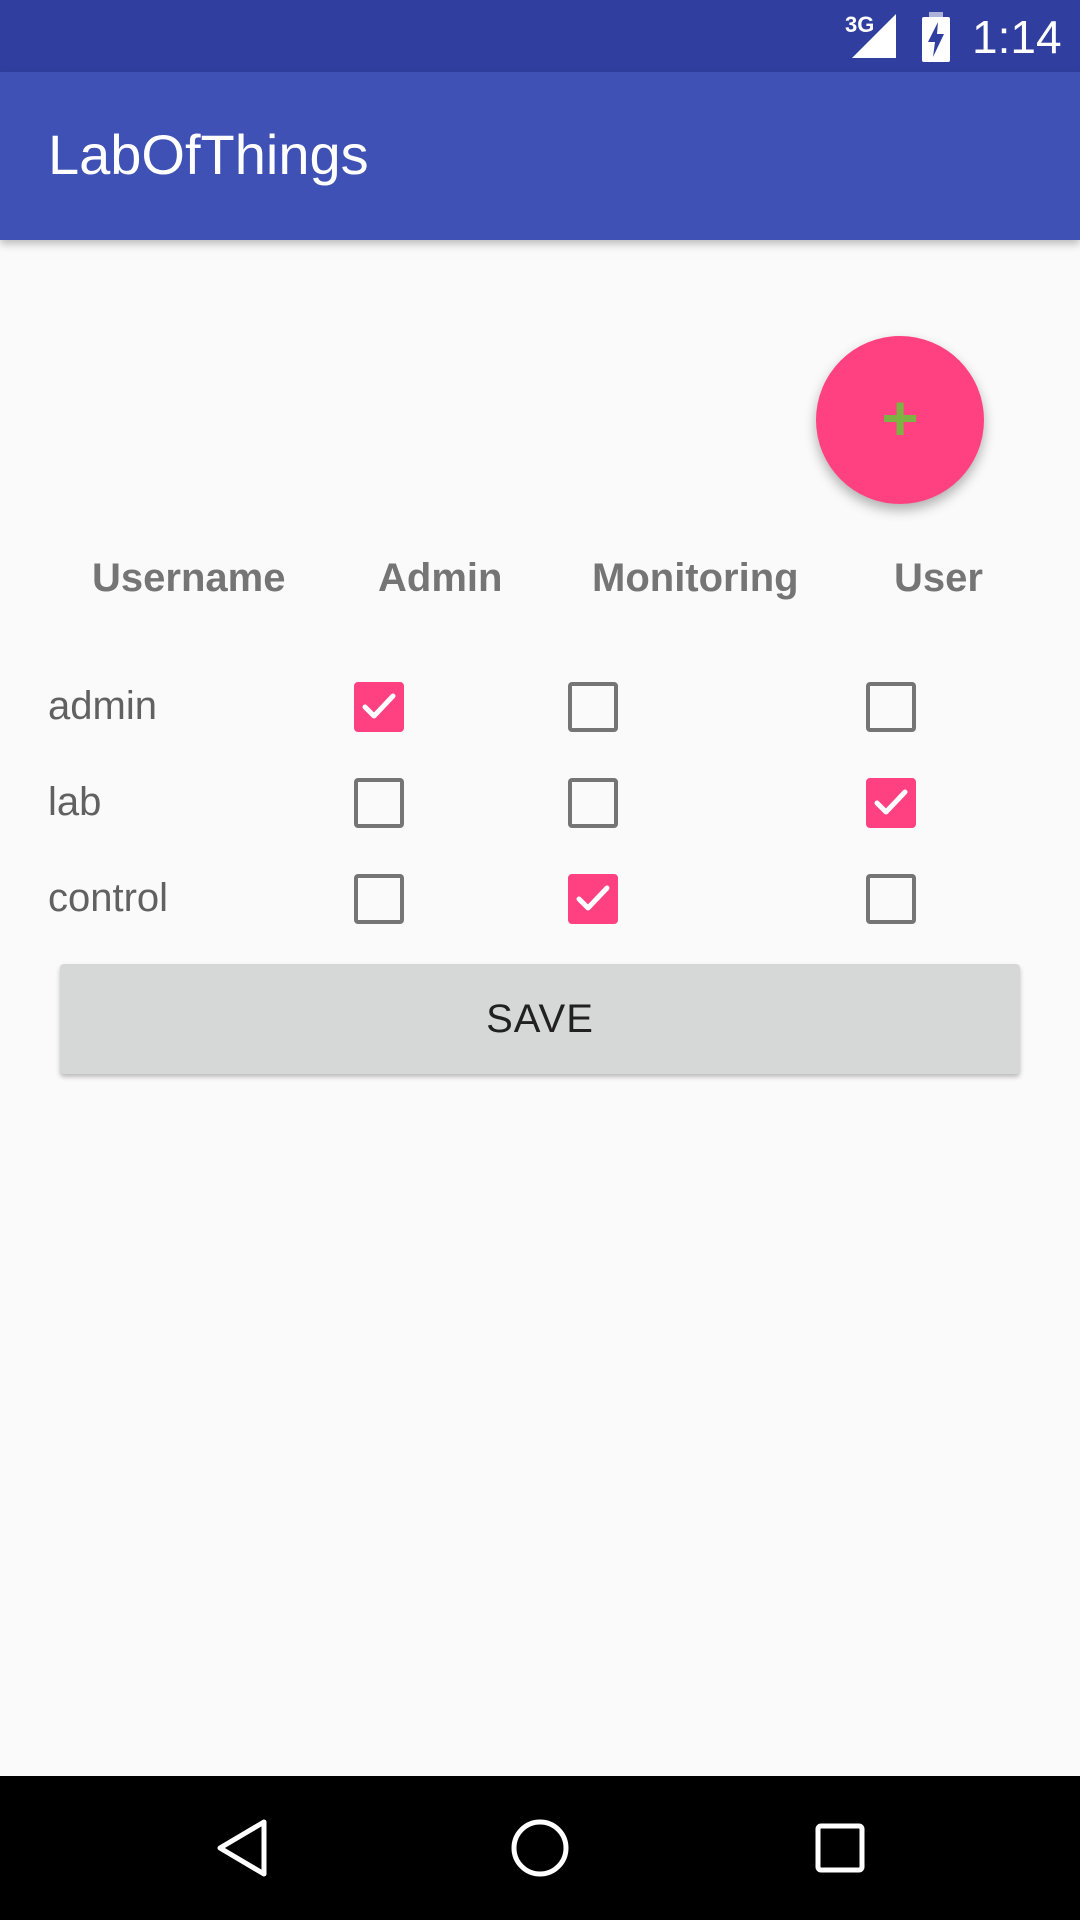  What do you see at coordinates (938, 578) in the screenshot?
I see `header-user: User` at bounding box center [938, 578].